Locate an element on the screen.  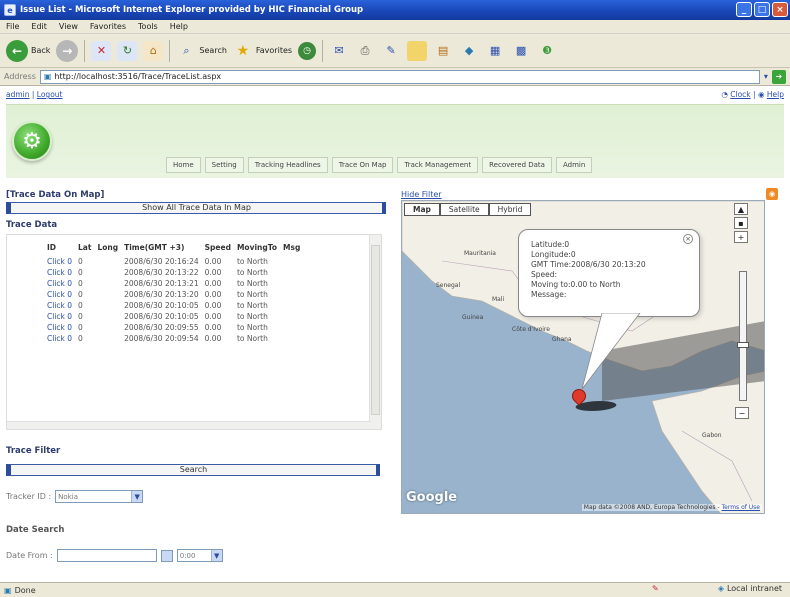
map-label-guinea: Guinea is located at coordinates (473, 317).